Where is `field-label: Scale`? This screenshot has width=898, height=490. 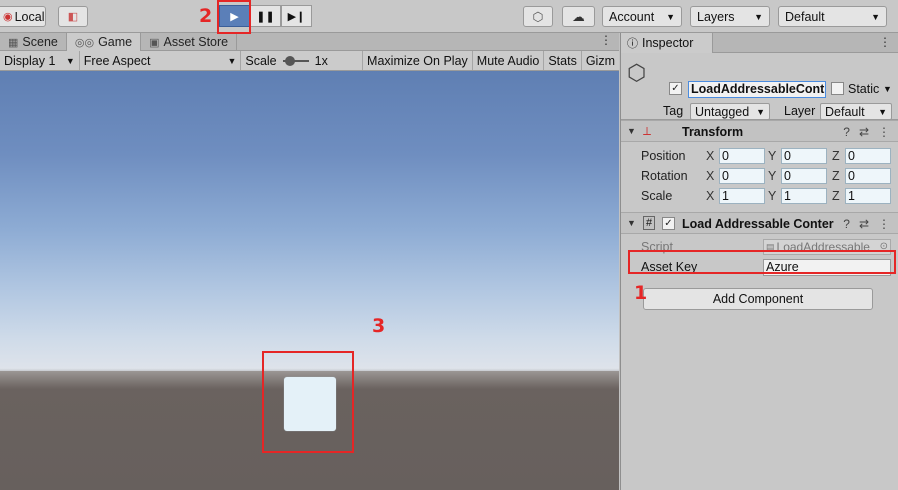
field-label: Scale is located at coordinates (657, 196).